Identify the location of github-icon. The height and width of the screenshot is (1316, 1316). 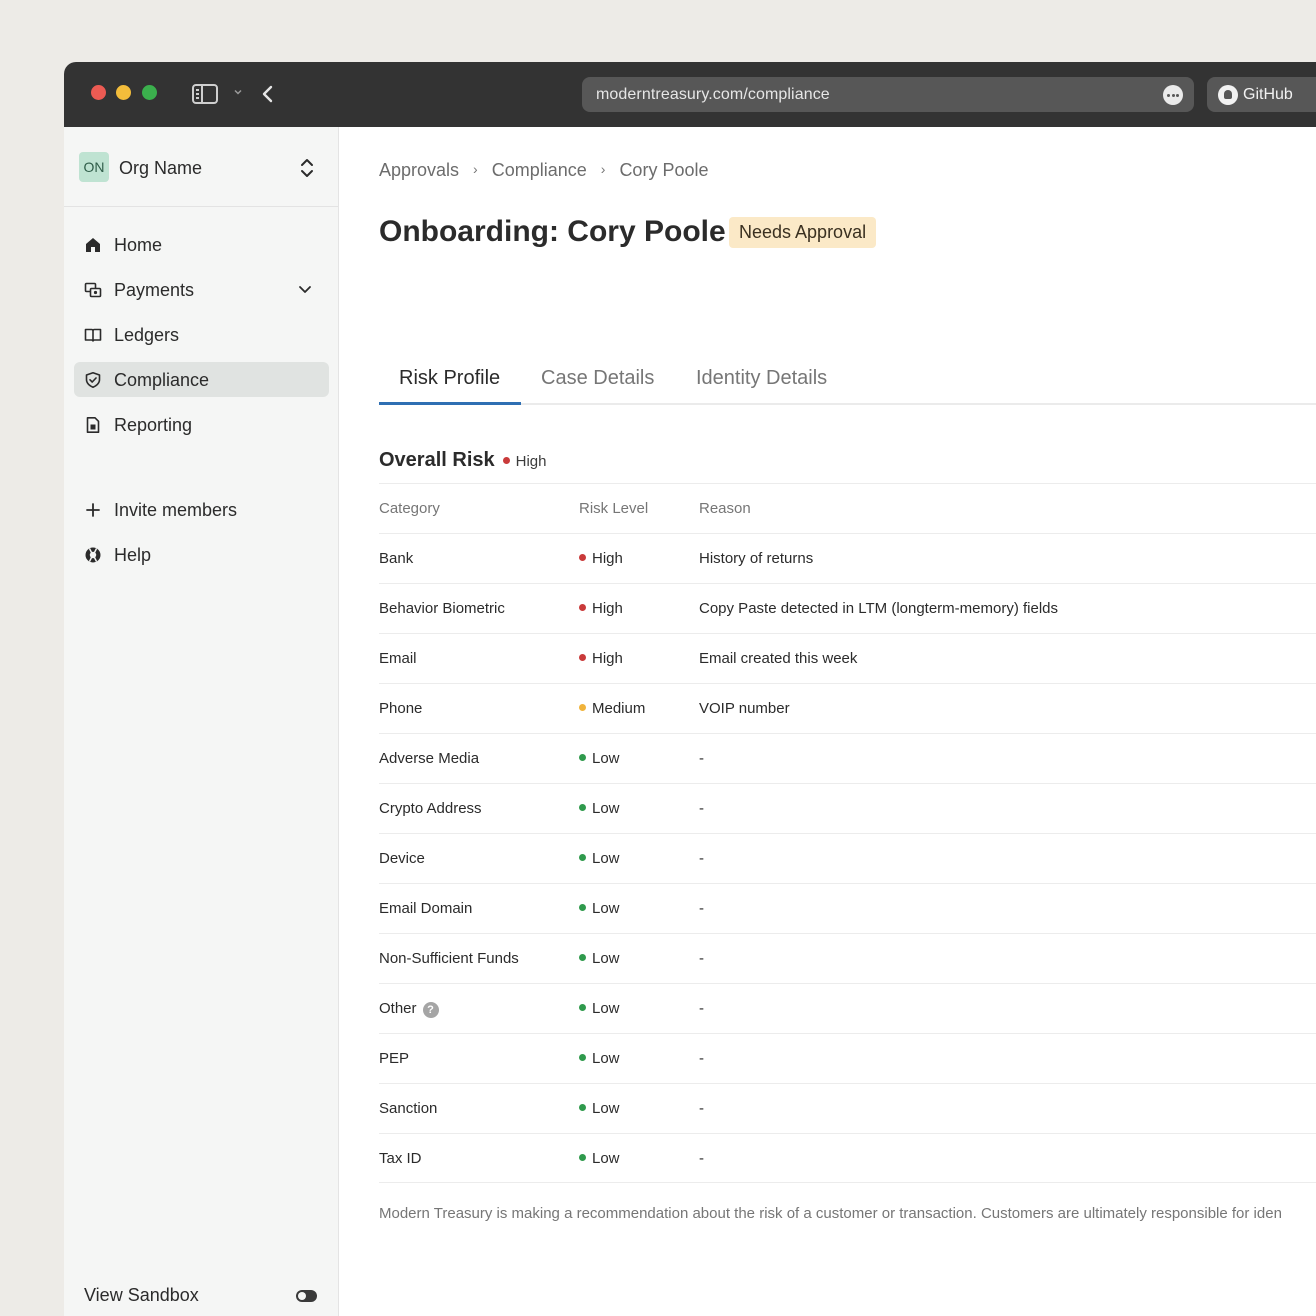
(1228, 95).